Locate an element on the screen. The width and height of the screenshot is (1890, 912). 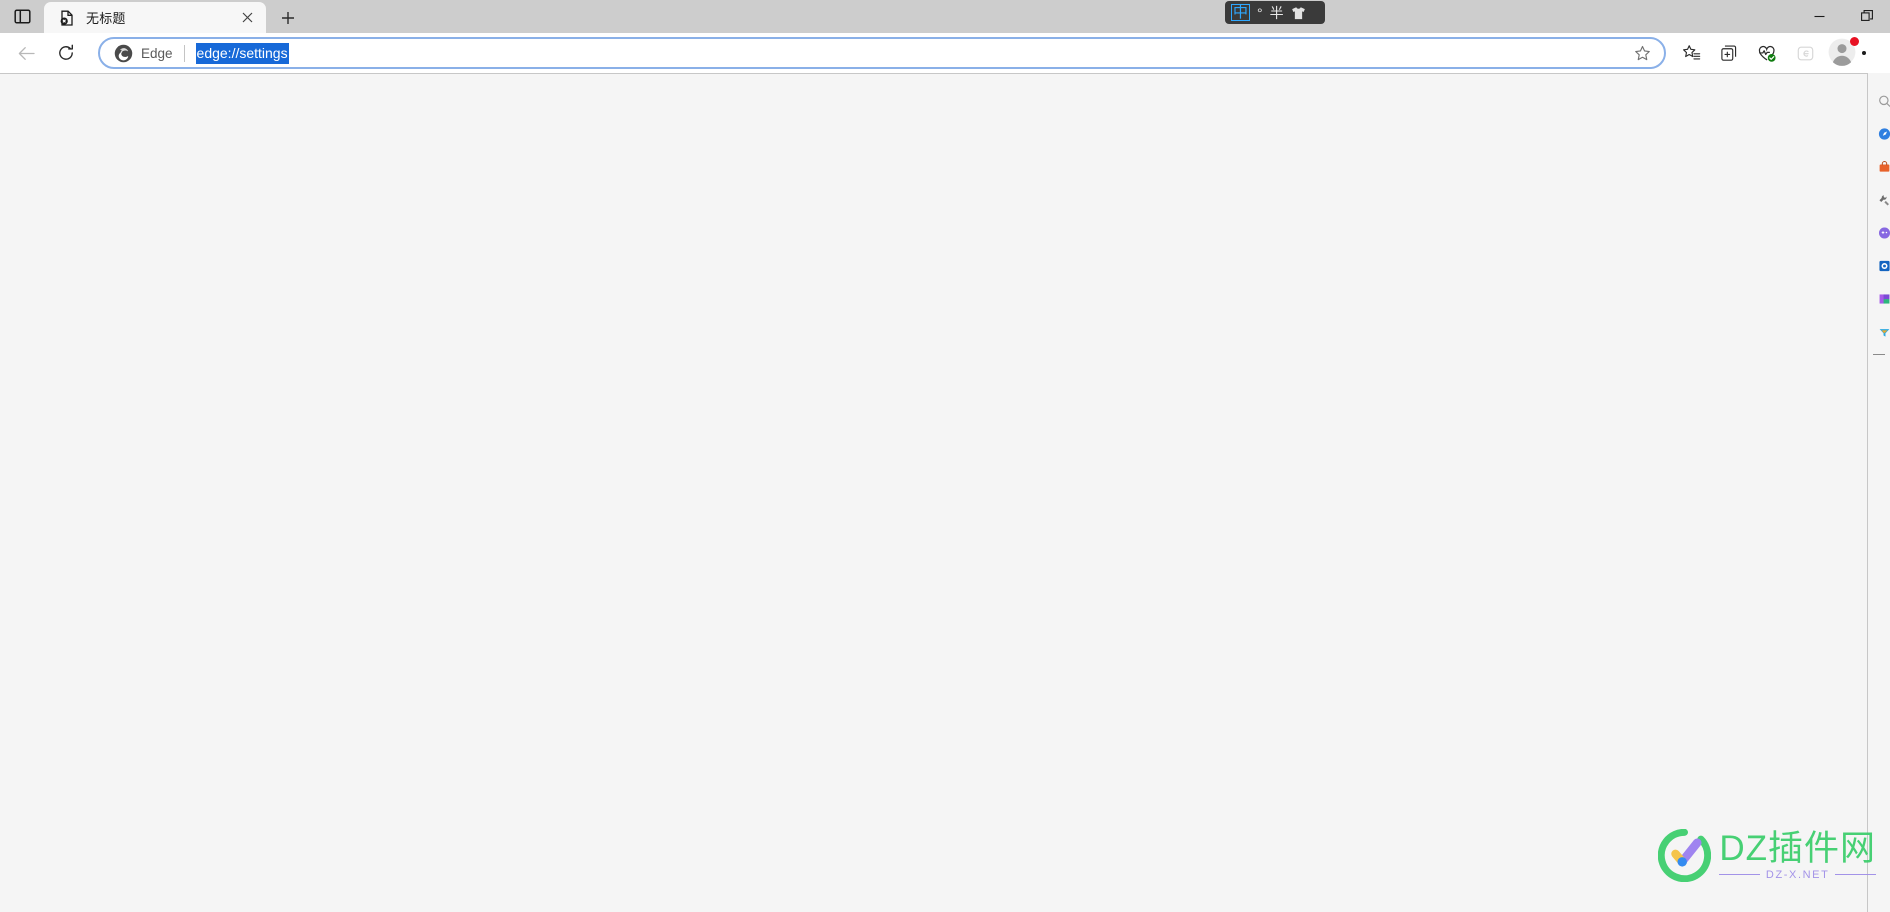
internet-explorer-icon is located at coordinates (1805, 53).